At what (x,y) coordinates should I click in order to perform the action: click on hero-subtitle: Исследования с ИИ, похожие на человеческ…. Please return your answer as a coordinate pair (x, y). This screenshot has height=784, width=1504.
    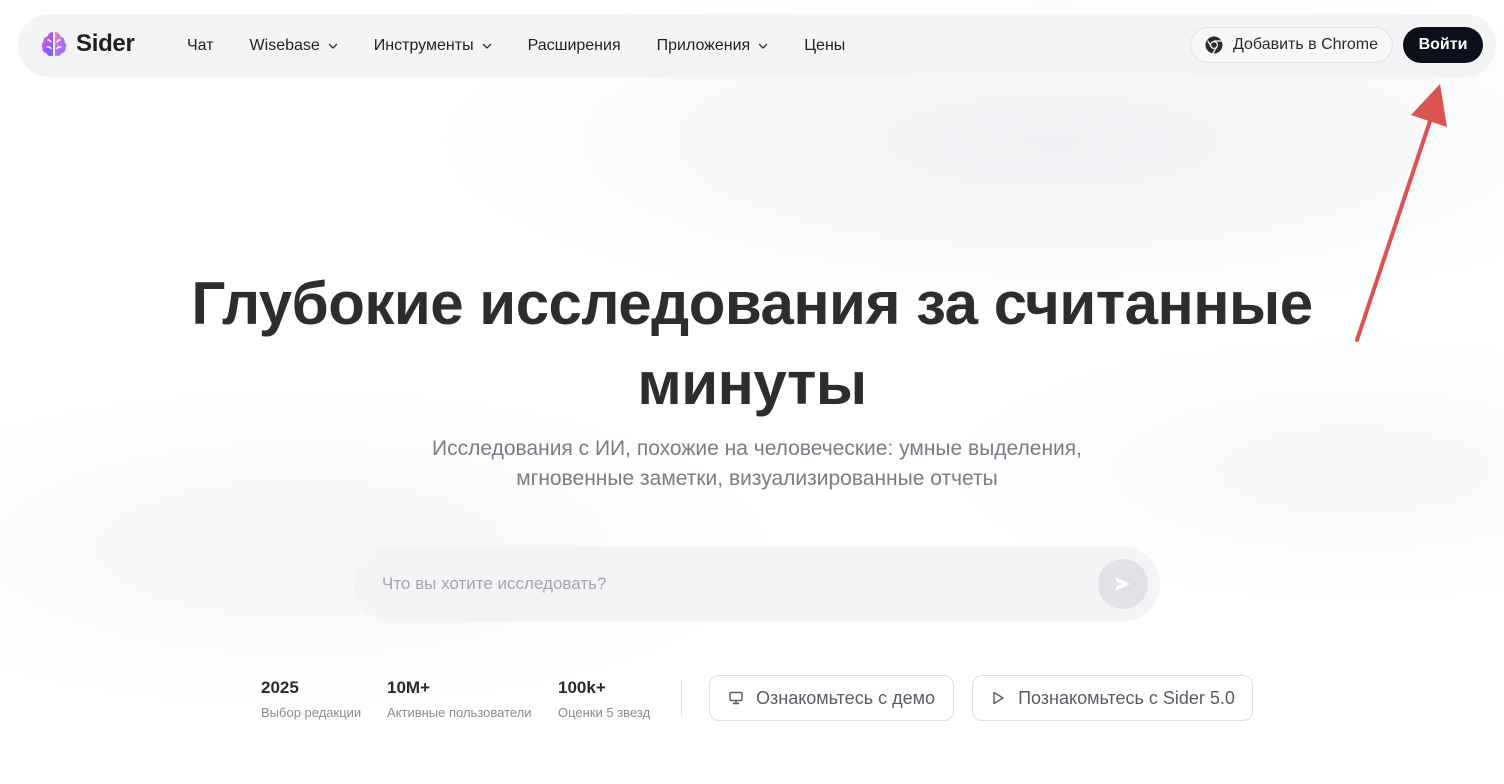
    Looking at the image, I should click on (757, 464).